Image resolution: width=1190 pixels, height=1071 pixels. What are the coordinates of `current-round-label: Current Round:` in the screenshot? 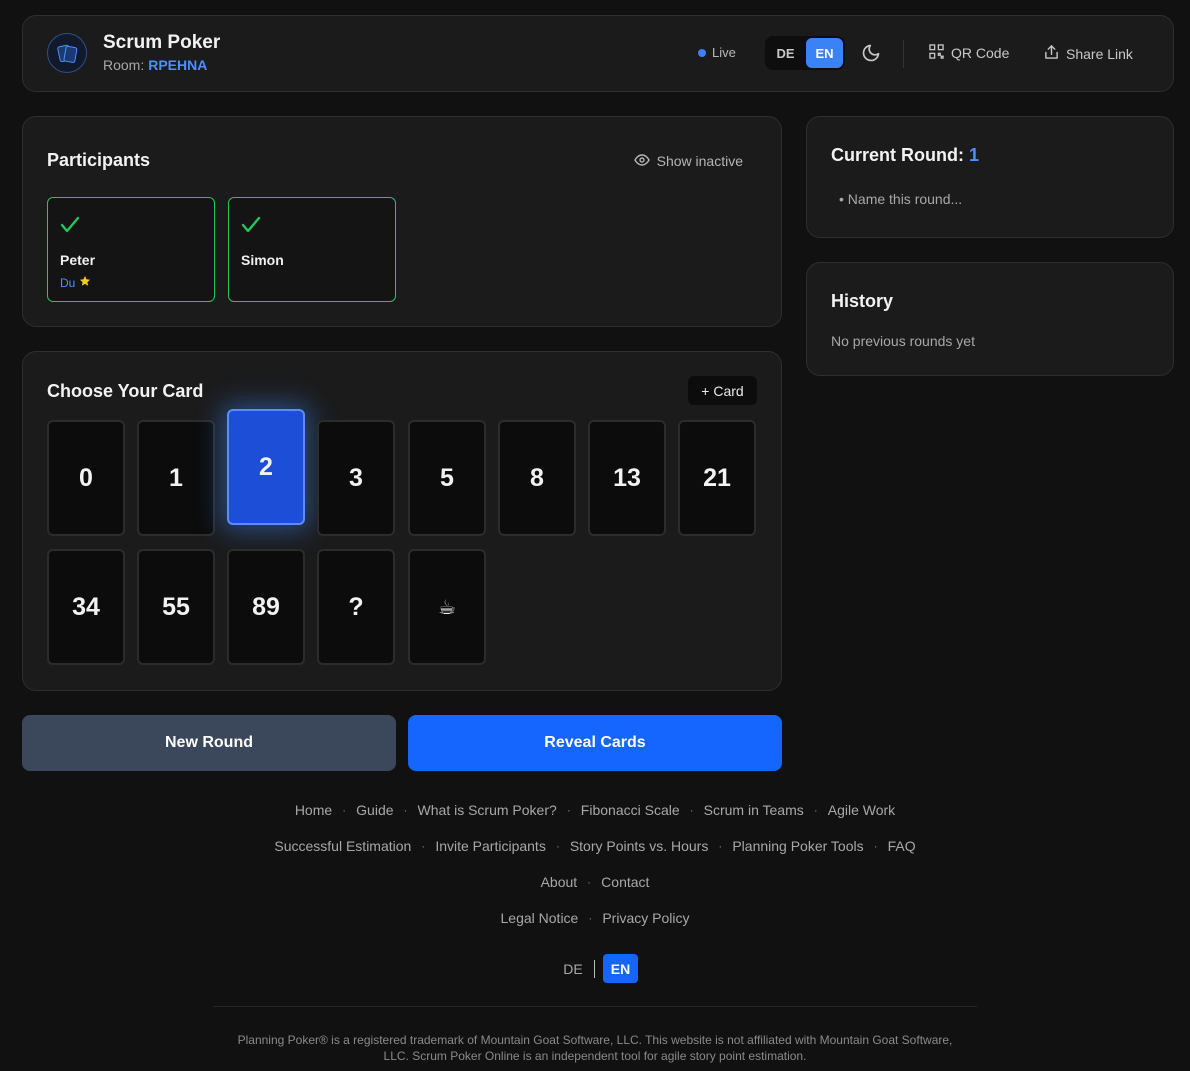 It's located at (897, 155).